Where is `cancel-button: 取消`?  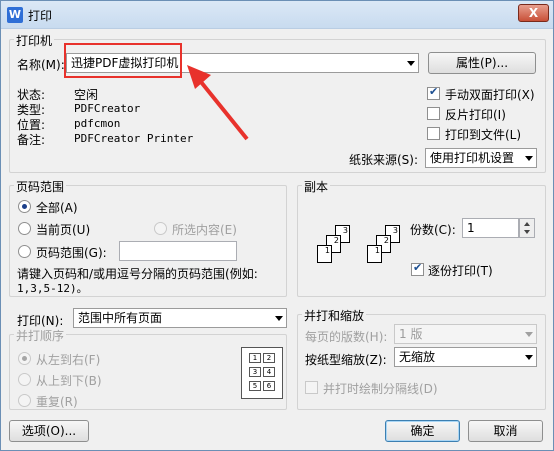
cancel-button: 取消 is located at coordinates (505, 431).